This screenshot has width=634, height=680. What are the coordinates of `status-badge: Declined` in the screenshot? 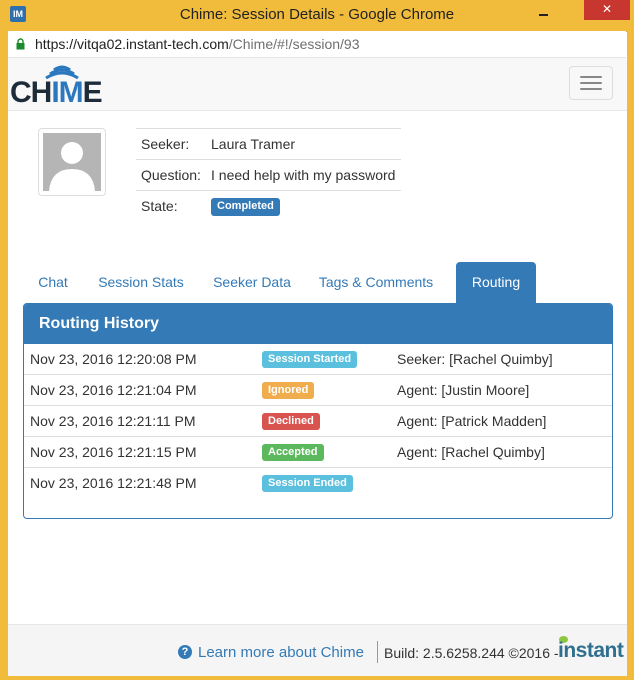 It's located at (291, 421).